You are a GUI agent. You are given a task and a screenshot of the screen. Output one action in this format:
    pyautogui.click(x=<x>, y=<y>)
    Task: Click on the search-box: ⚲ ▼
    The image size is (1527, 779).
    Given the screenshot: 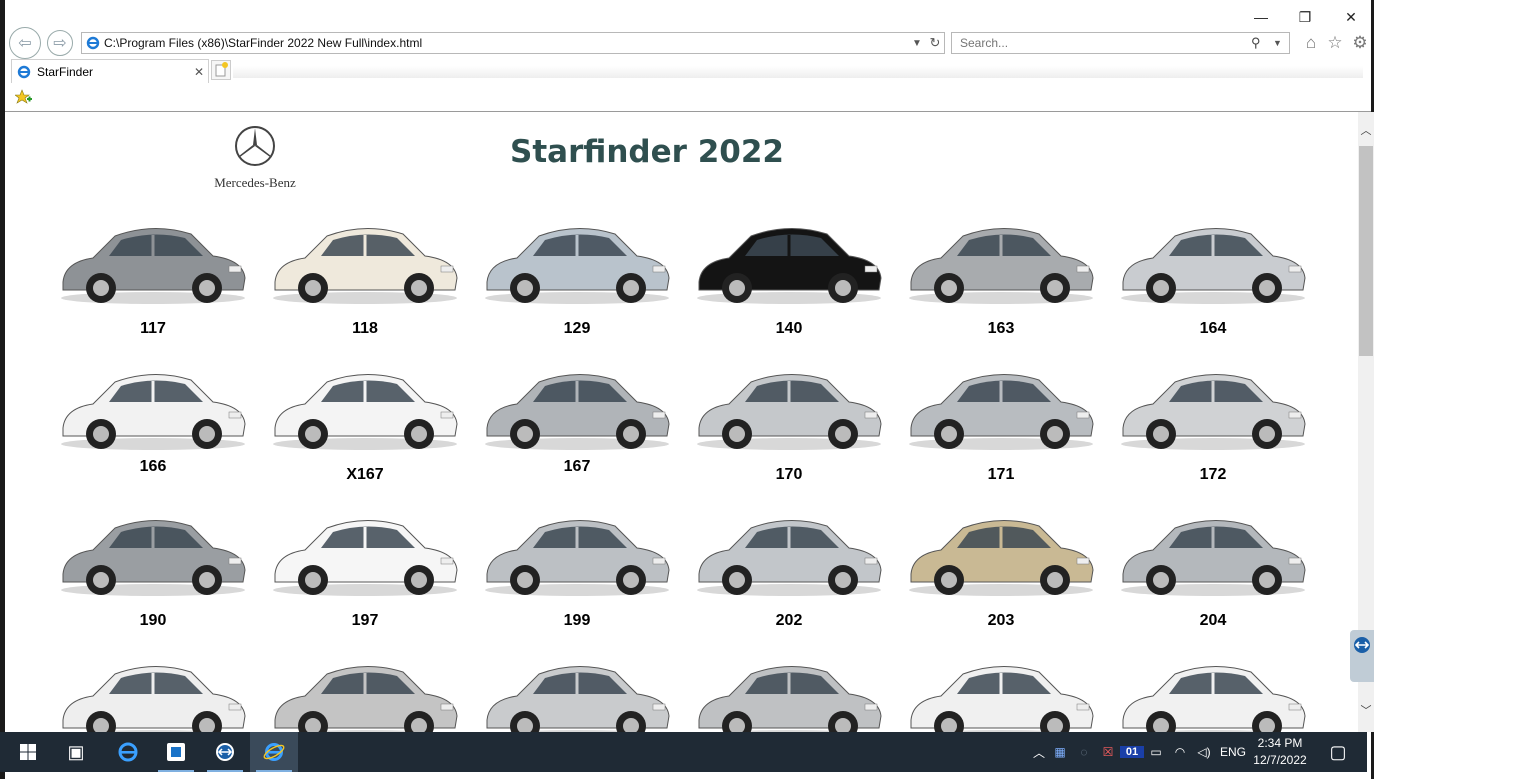 What is the action you would take?
    pyautogui.click(x=1120, y=43)
    